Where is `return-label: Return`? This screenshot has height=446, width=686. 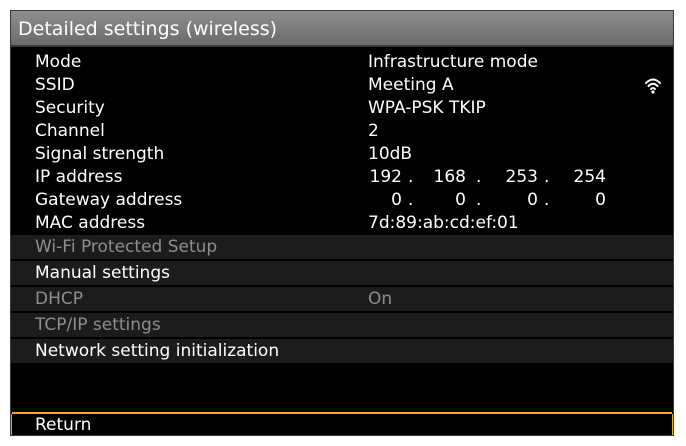 return-label: Return is located at coordinates (63, 425).